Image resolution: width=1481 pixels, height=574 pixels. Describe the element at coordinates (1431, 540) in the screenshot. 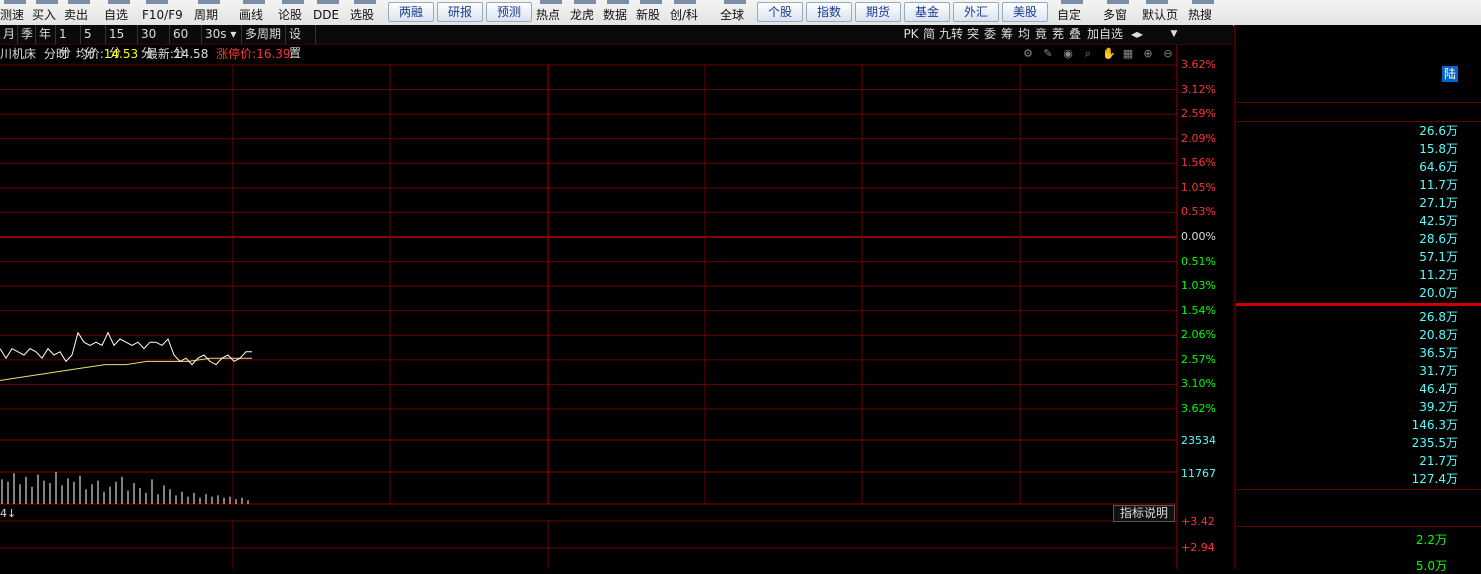

I see `tick-volume: 2.2万` at that location.